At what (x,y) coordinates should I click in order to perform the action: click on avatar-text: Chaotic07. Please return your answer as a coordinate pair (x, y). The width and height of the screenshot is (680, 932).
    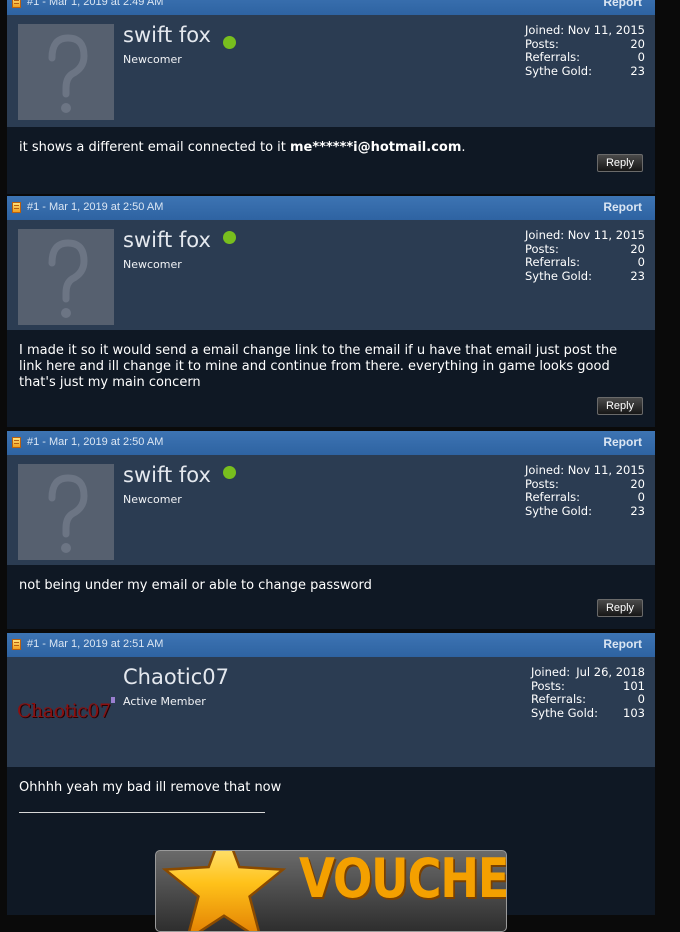
    Looking at the image, I should click on (64, 711).